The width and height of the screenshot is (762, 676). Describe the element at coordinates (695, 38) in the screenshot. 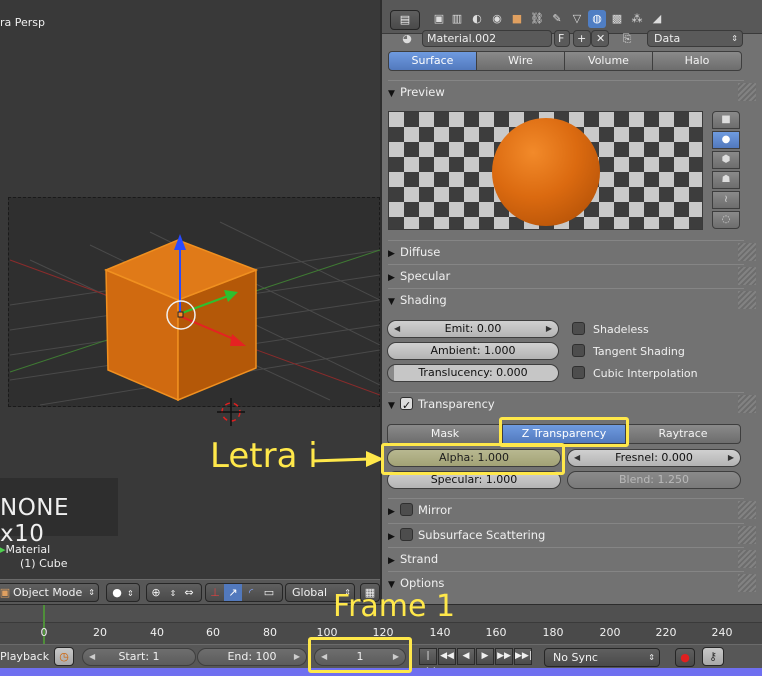

I see `link-selector: Data ⇕` at that location.